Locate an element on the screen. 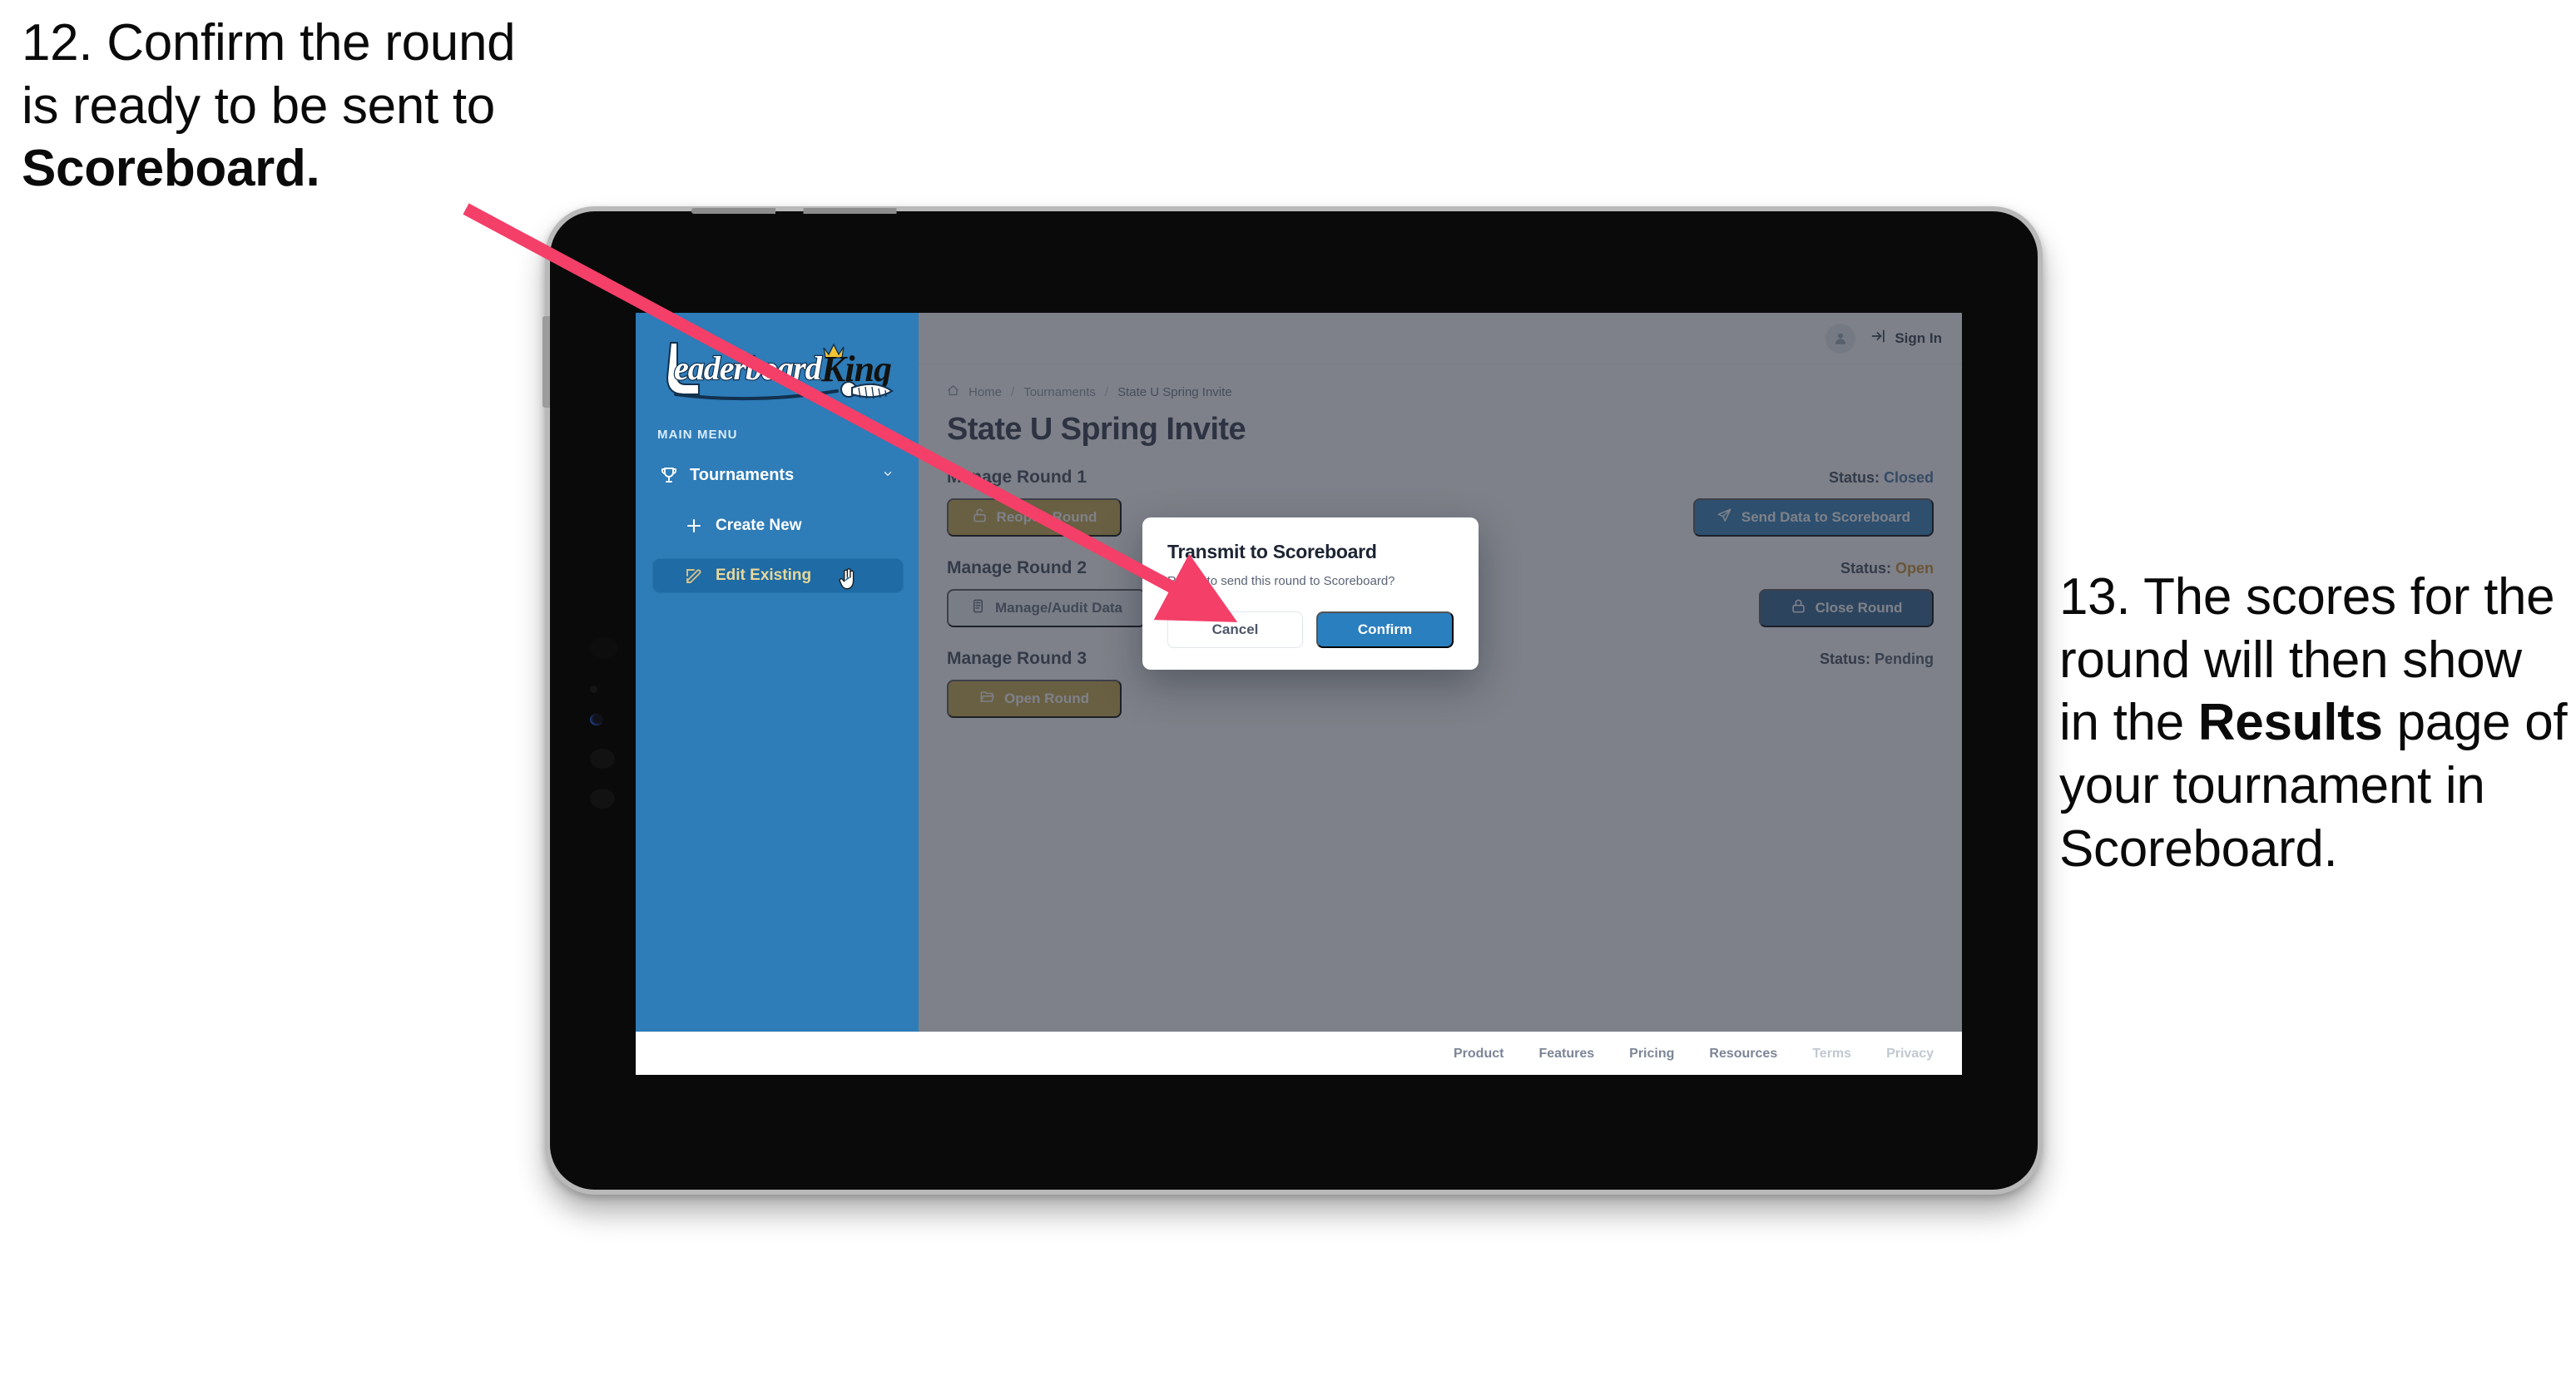 This screenshot has width=2576, height=1386. round-2-status: Status: Open is located at coordinates (1887, 568).